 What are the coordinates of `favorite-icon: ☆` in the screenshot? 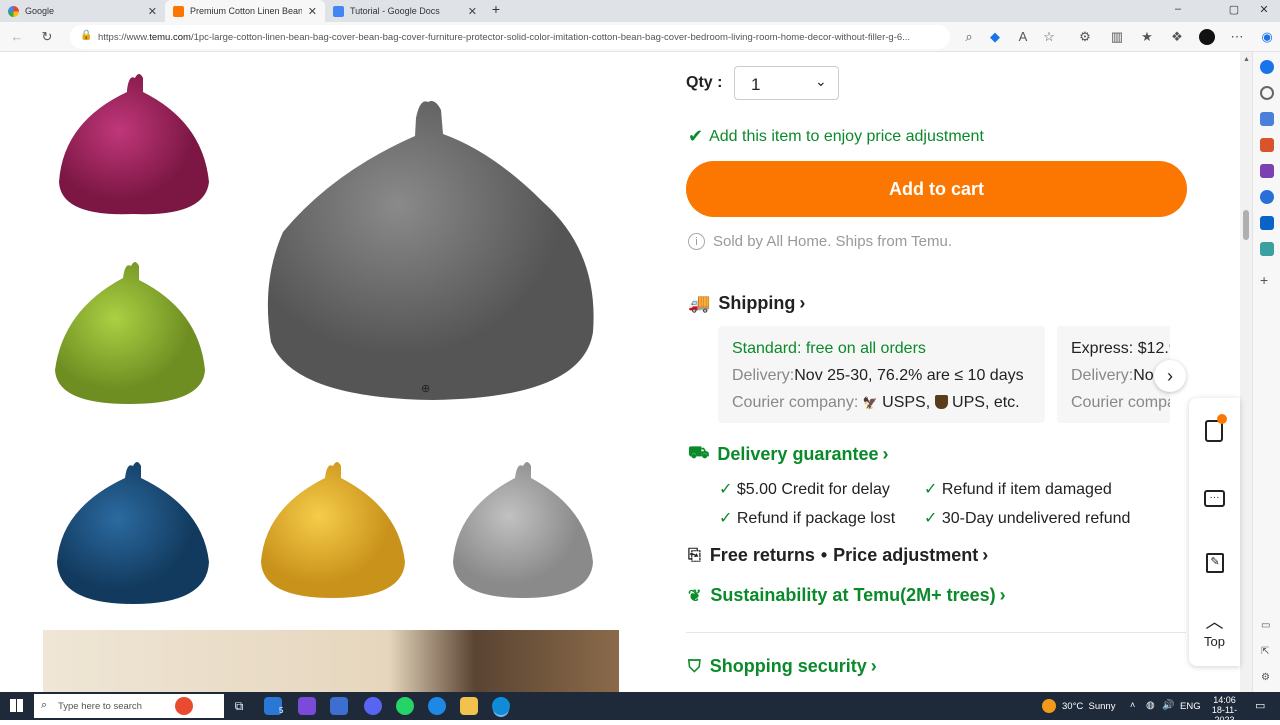 It's located at (1049, 37).